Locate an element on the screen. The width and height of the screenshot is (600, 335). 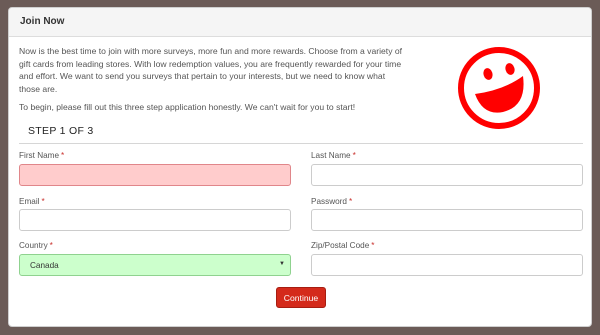
password-label-text: Password is located at coordinates (329, 201).